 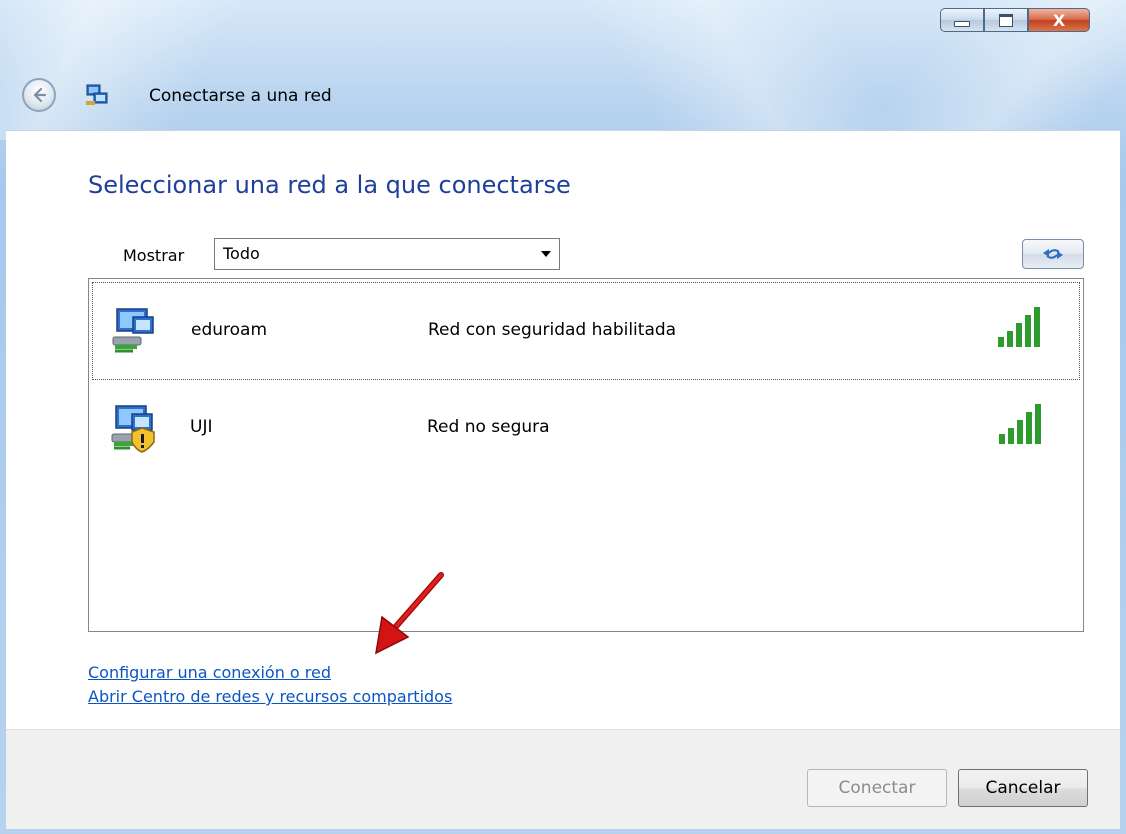 I want to click on chevron-down-icon, so click(x=546, y=254).